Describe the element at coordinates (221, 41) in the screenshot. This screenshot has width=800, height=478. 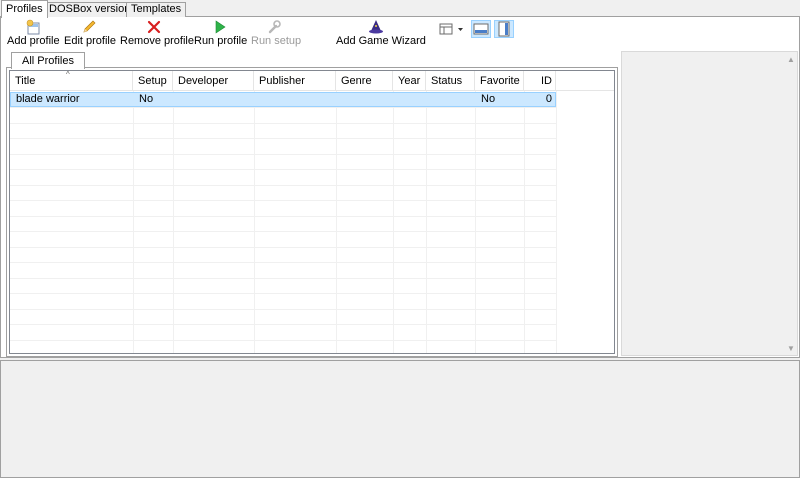
I see `run-profile-label: Run profile` at that location.